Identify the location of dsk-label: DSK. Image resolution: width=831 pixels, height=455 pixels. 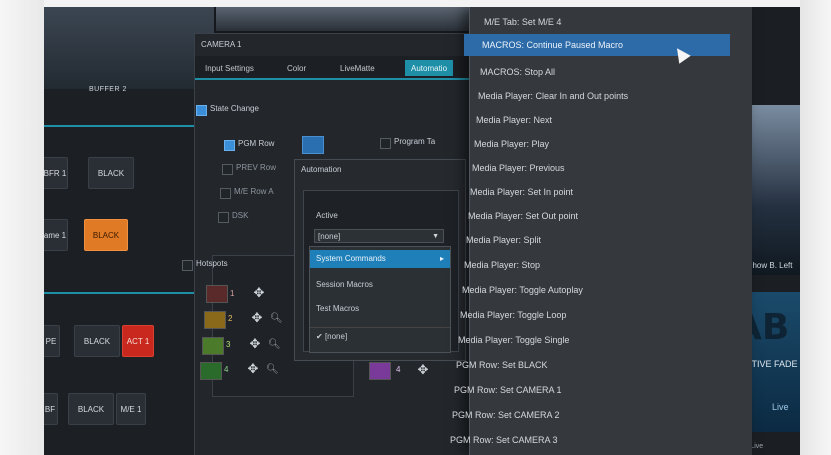
(240, 215).